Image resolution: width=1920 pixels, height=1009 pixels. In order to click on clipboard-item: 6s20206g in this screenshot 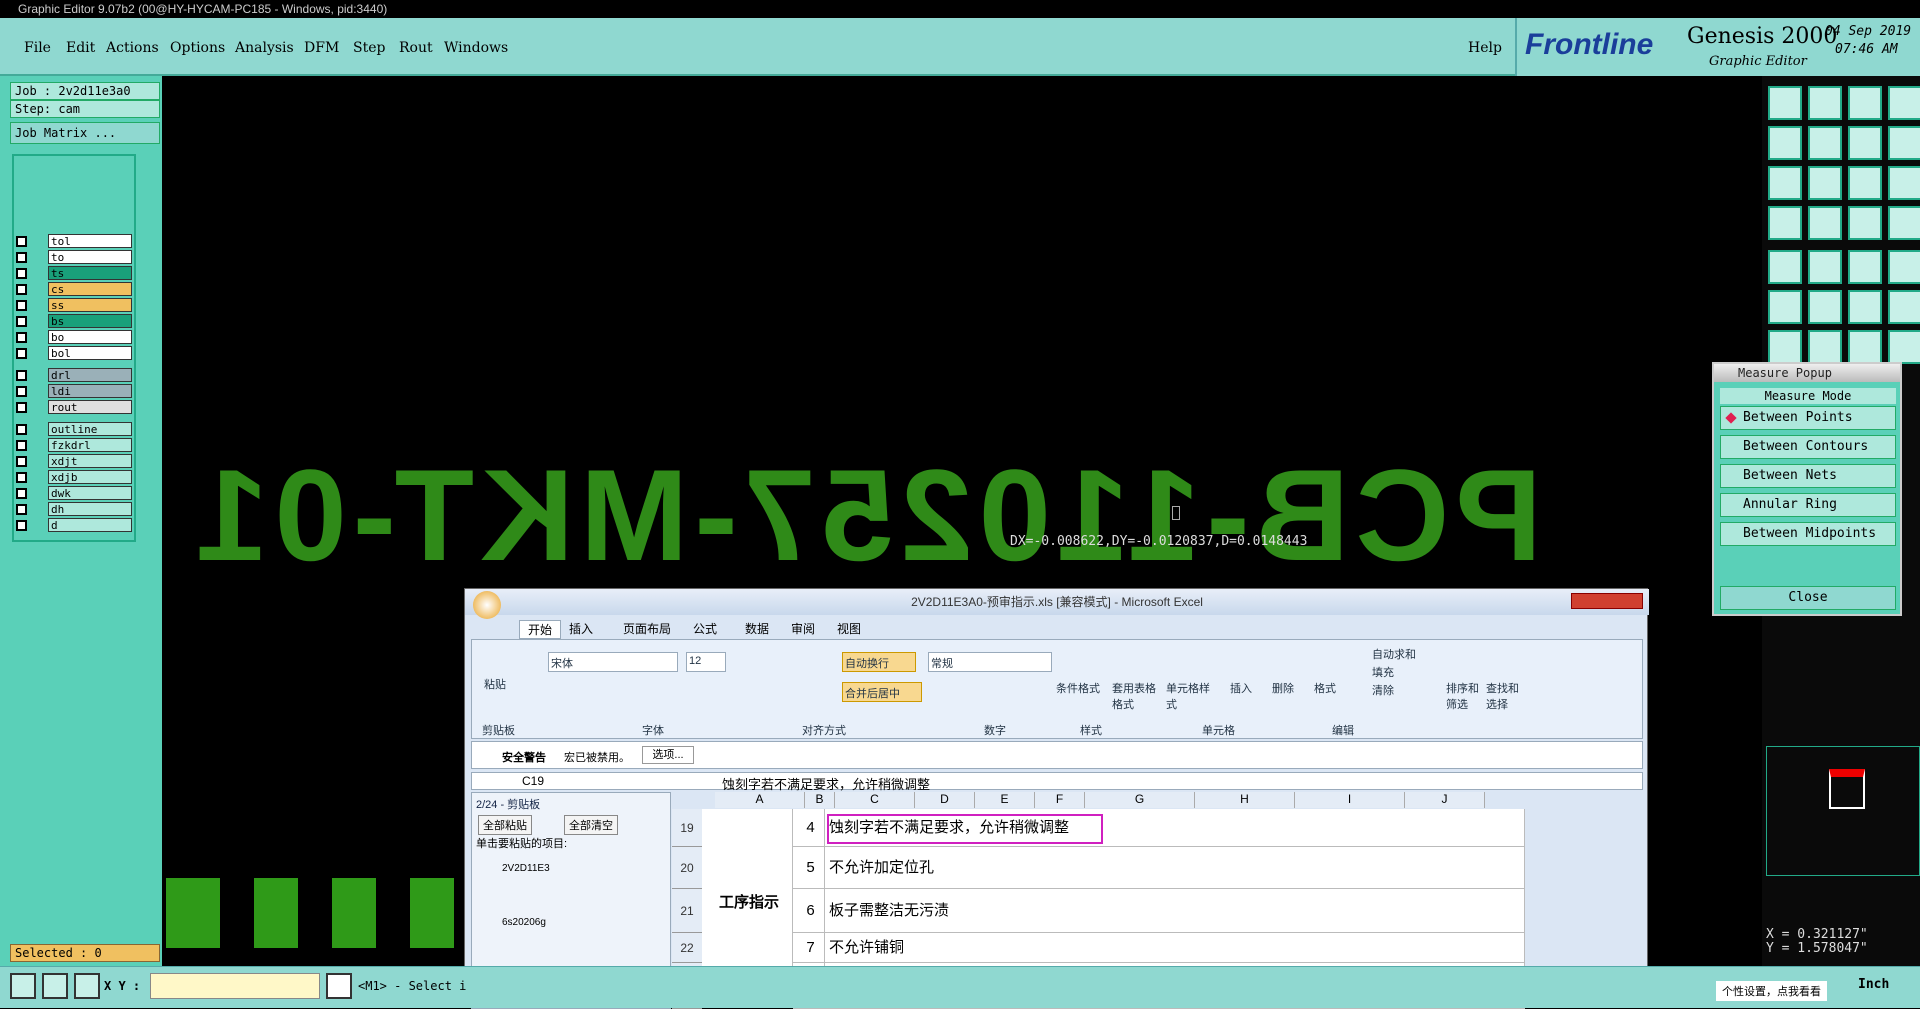, I will do `click(524, 922)`.